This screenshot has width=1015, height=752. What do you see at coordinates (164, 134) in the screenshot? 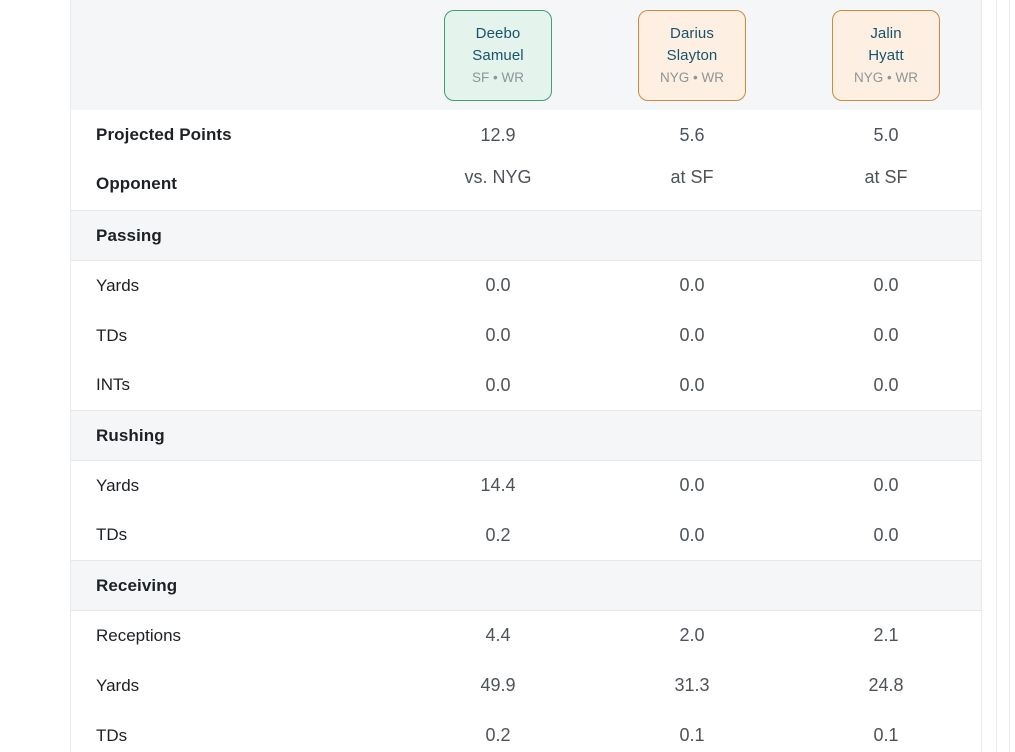
I see `row-label-projected-points: Projected Points` at bounding box center [164, 134].